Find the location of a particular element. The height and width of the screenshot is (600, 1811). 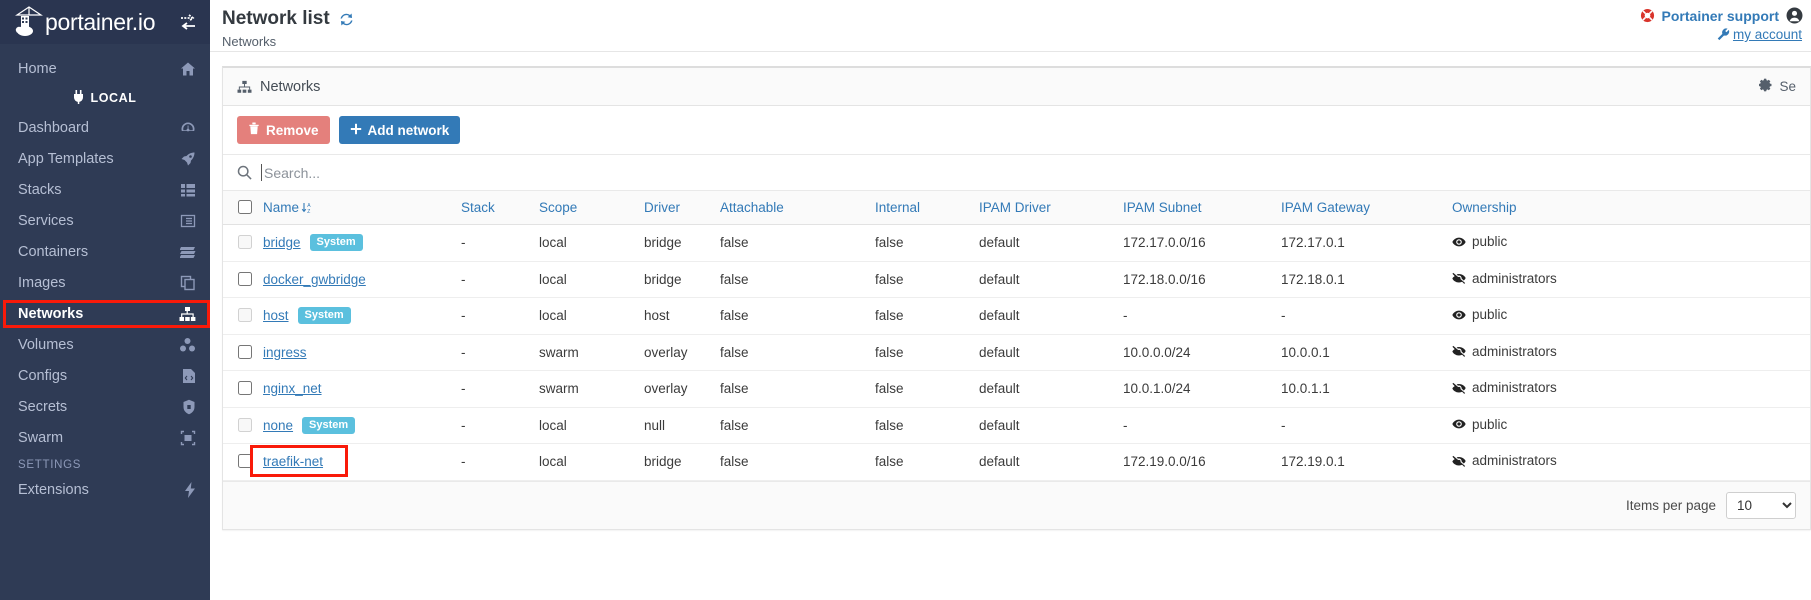

row-name-cell: none System is located at coordinates (362, 425).